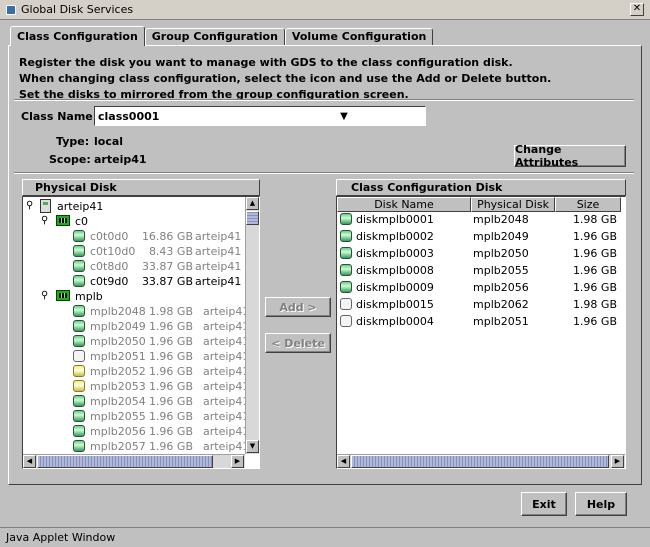 Image resolution: width=650 pixels, height=547 pixels. What do you see at coordinates (138, 356) in the screenshot?
I see `tree-disk-row: mplb2051 1.96 GB arteip41:` at bounding box center [138, 356].